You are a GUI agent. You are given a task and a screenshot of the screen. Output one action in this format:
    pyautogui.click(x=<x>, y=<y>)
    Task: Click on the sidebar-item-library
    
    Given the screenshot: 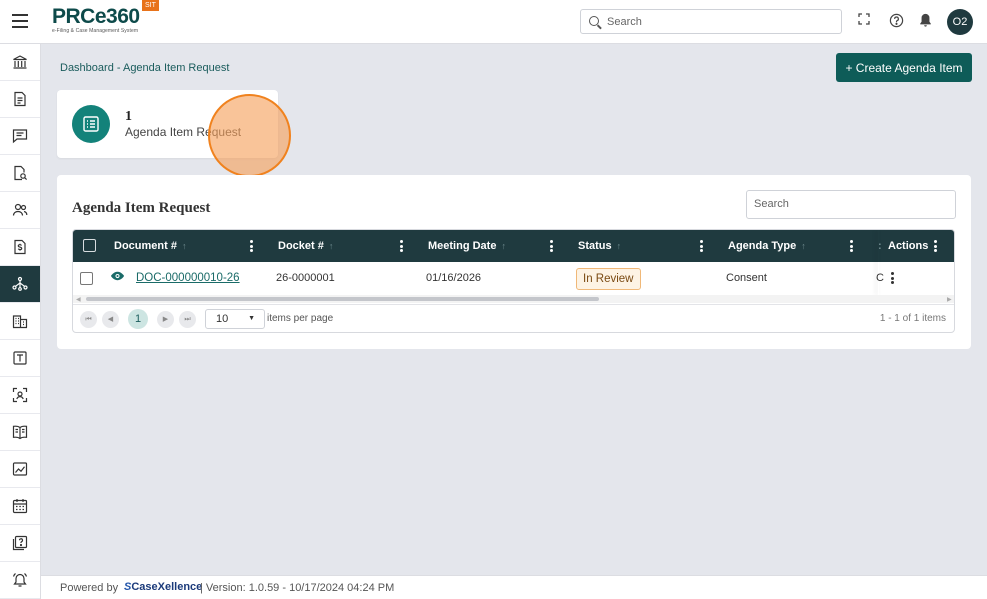 What is the action you would take?
    pyautogui.click(x=20, y=432)
    